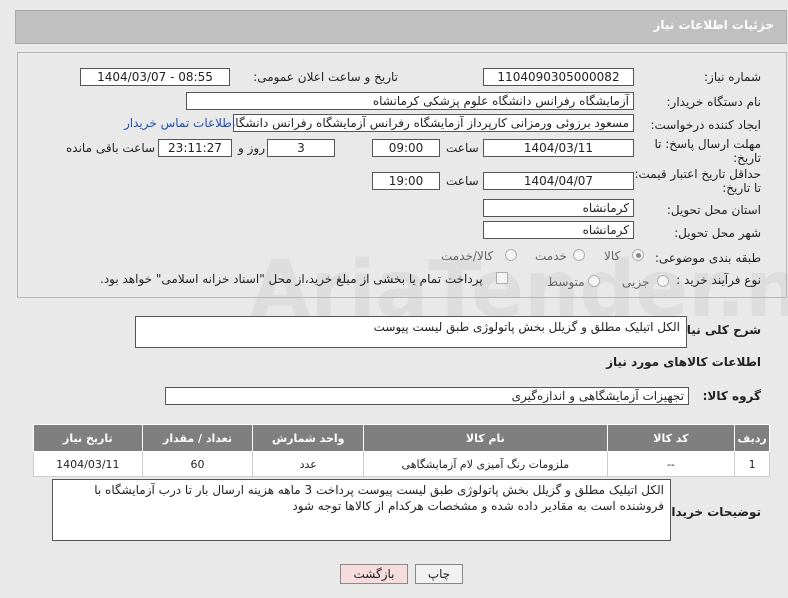  I want to click on buyer-org-label: نام دستگاه خریدار:, so click(714, 102).